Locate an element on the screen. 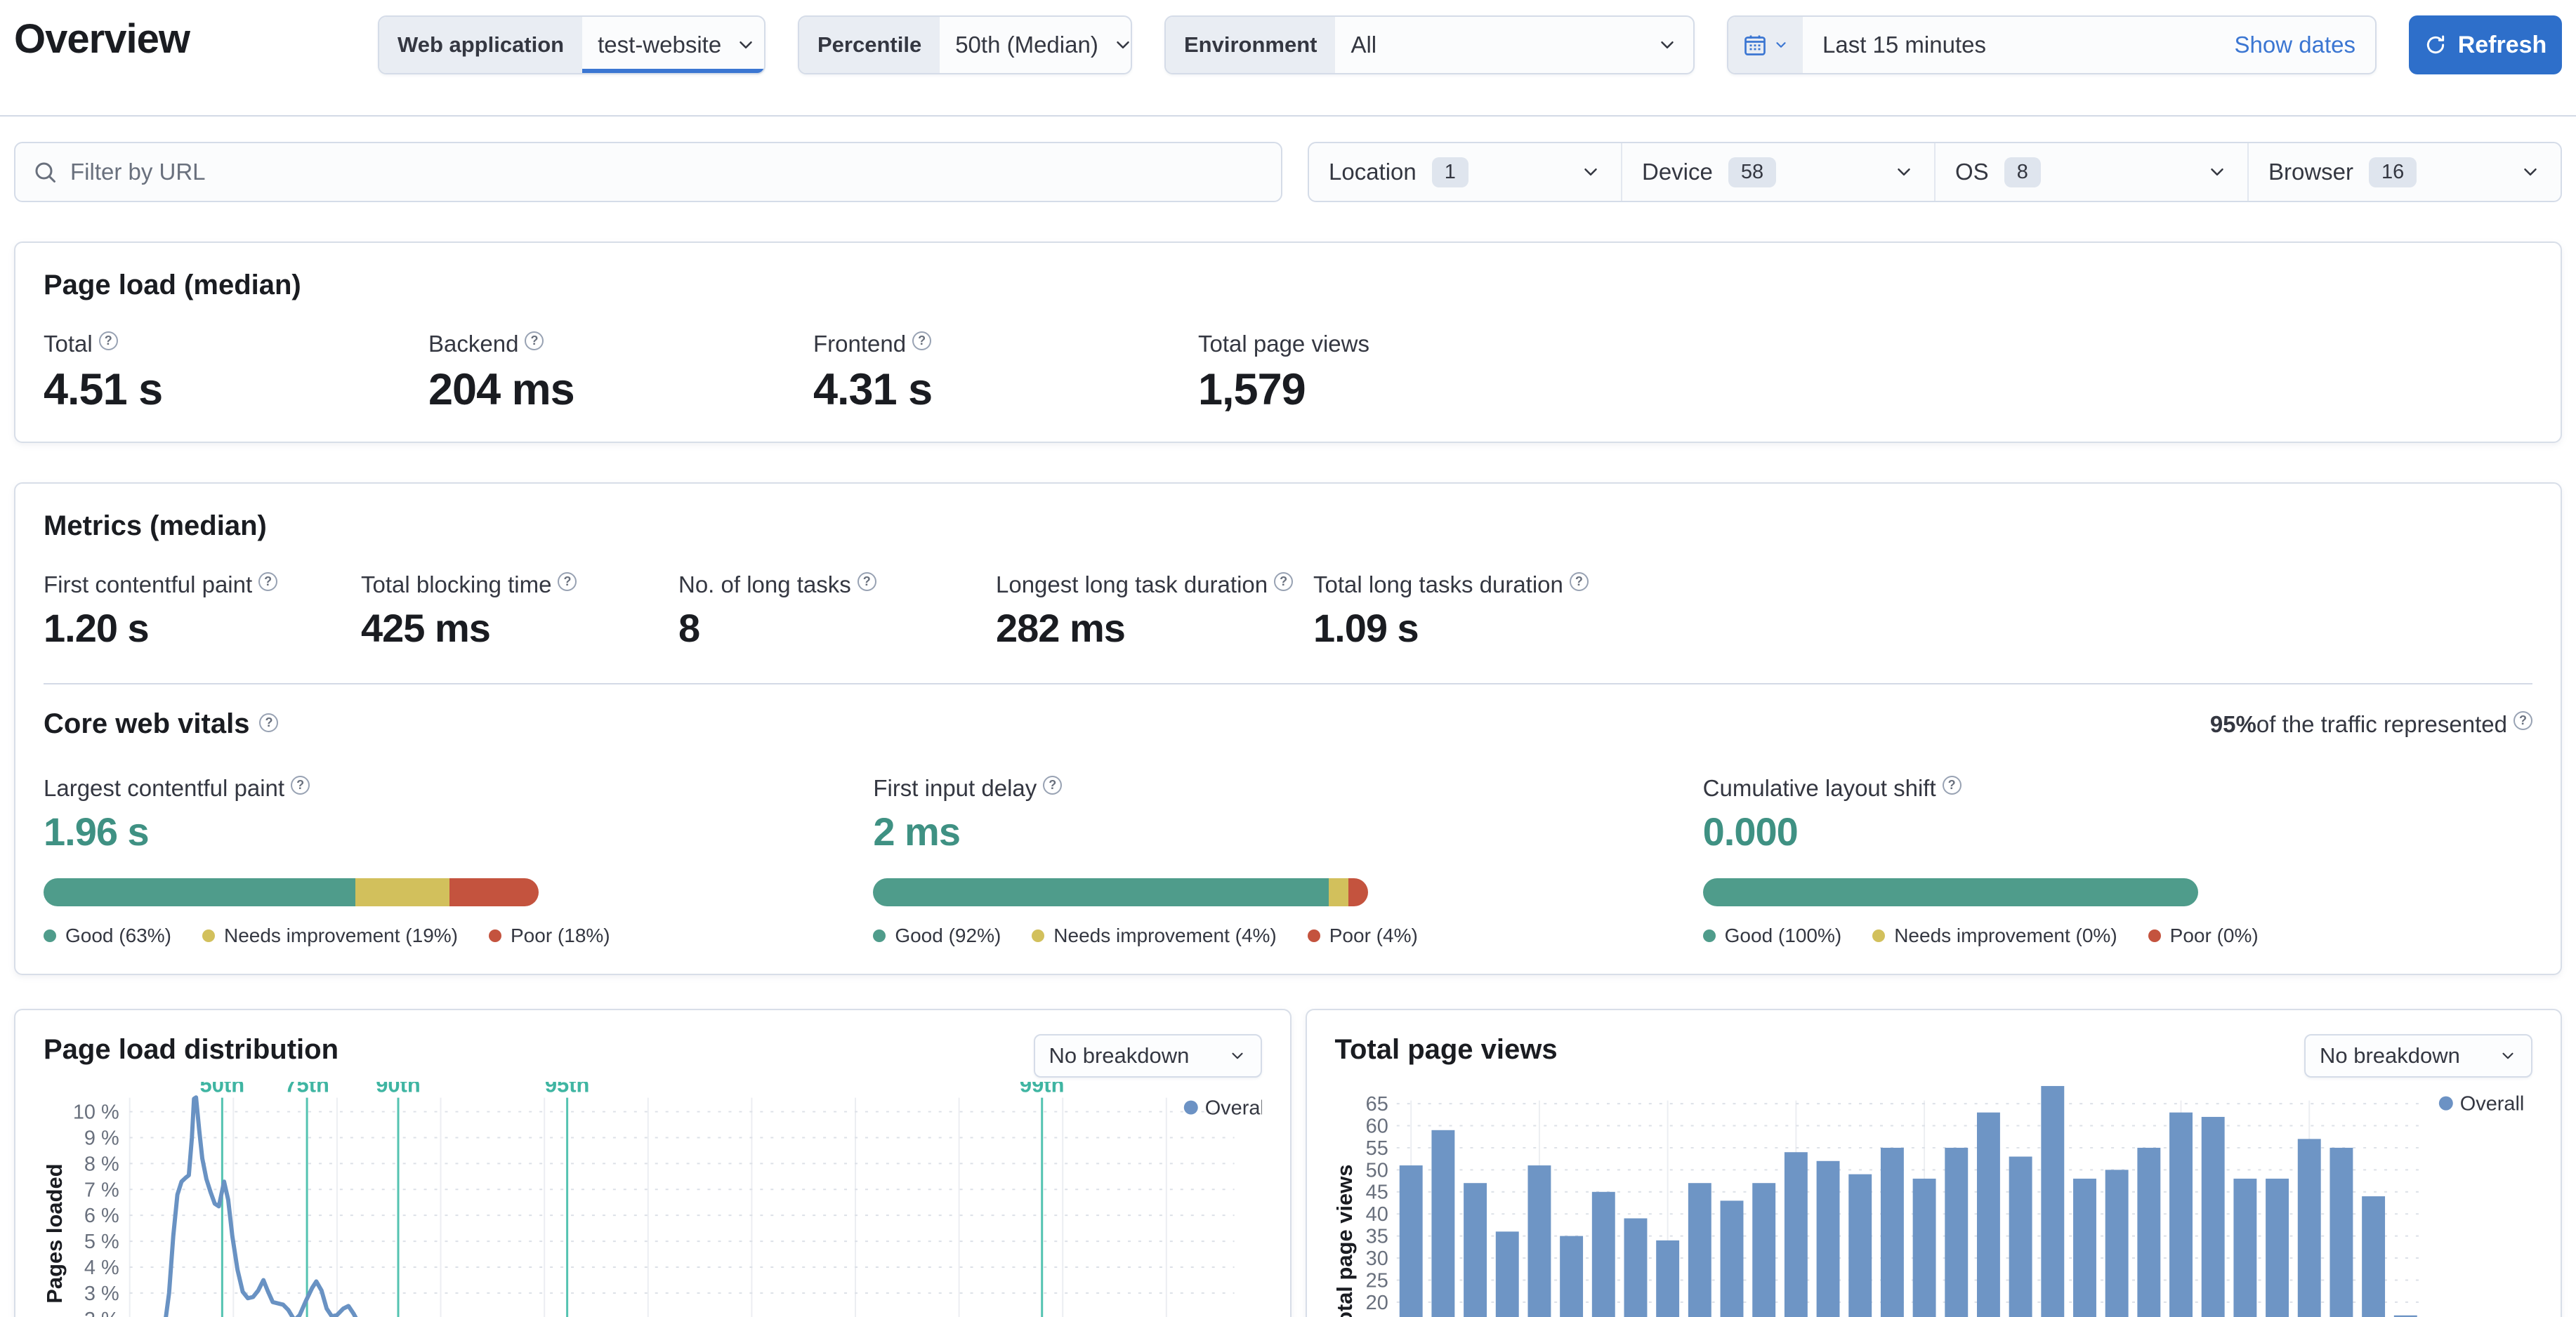 The width and height of the screenshot is (2576, 1317). legend-item: Good (92%) is located at coordinates (937, 936).